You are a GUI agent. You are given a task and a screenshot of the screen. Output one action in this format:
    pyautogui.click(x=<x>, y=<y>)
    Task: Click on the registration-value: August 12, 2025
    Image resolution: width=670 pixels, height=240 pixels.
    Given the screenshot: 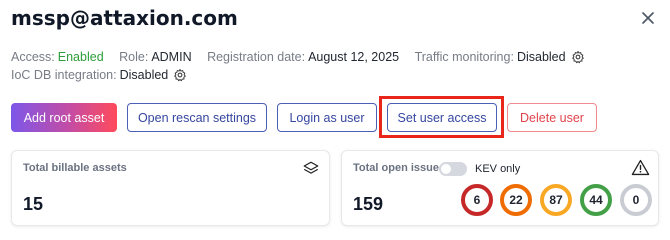 What is the action you would take?
    pyautogui.click(x=354, y=57)
    